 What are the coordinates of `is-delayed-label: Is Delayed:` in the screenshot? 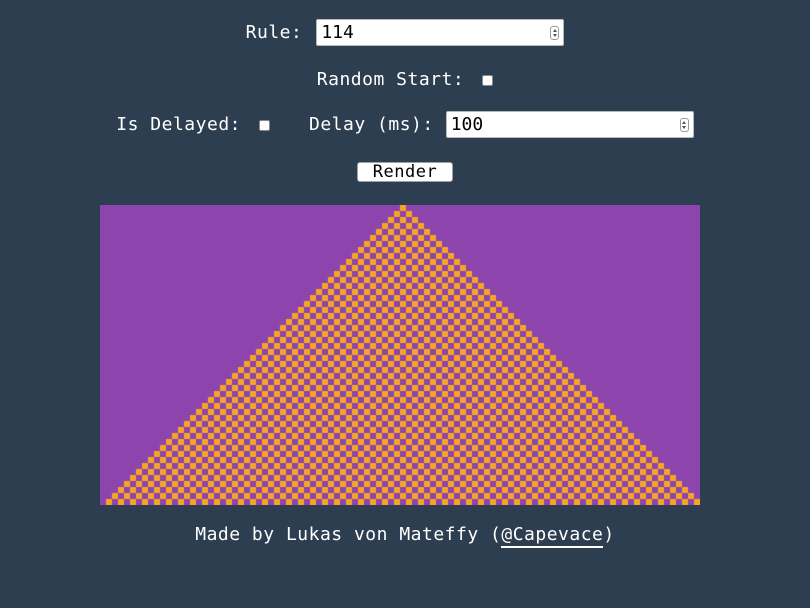 It's located at (178, 124).